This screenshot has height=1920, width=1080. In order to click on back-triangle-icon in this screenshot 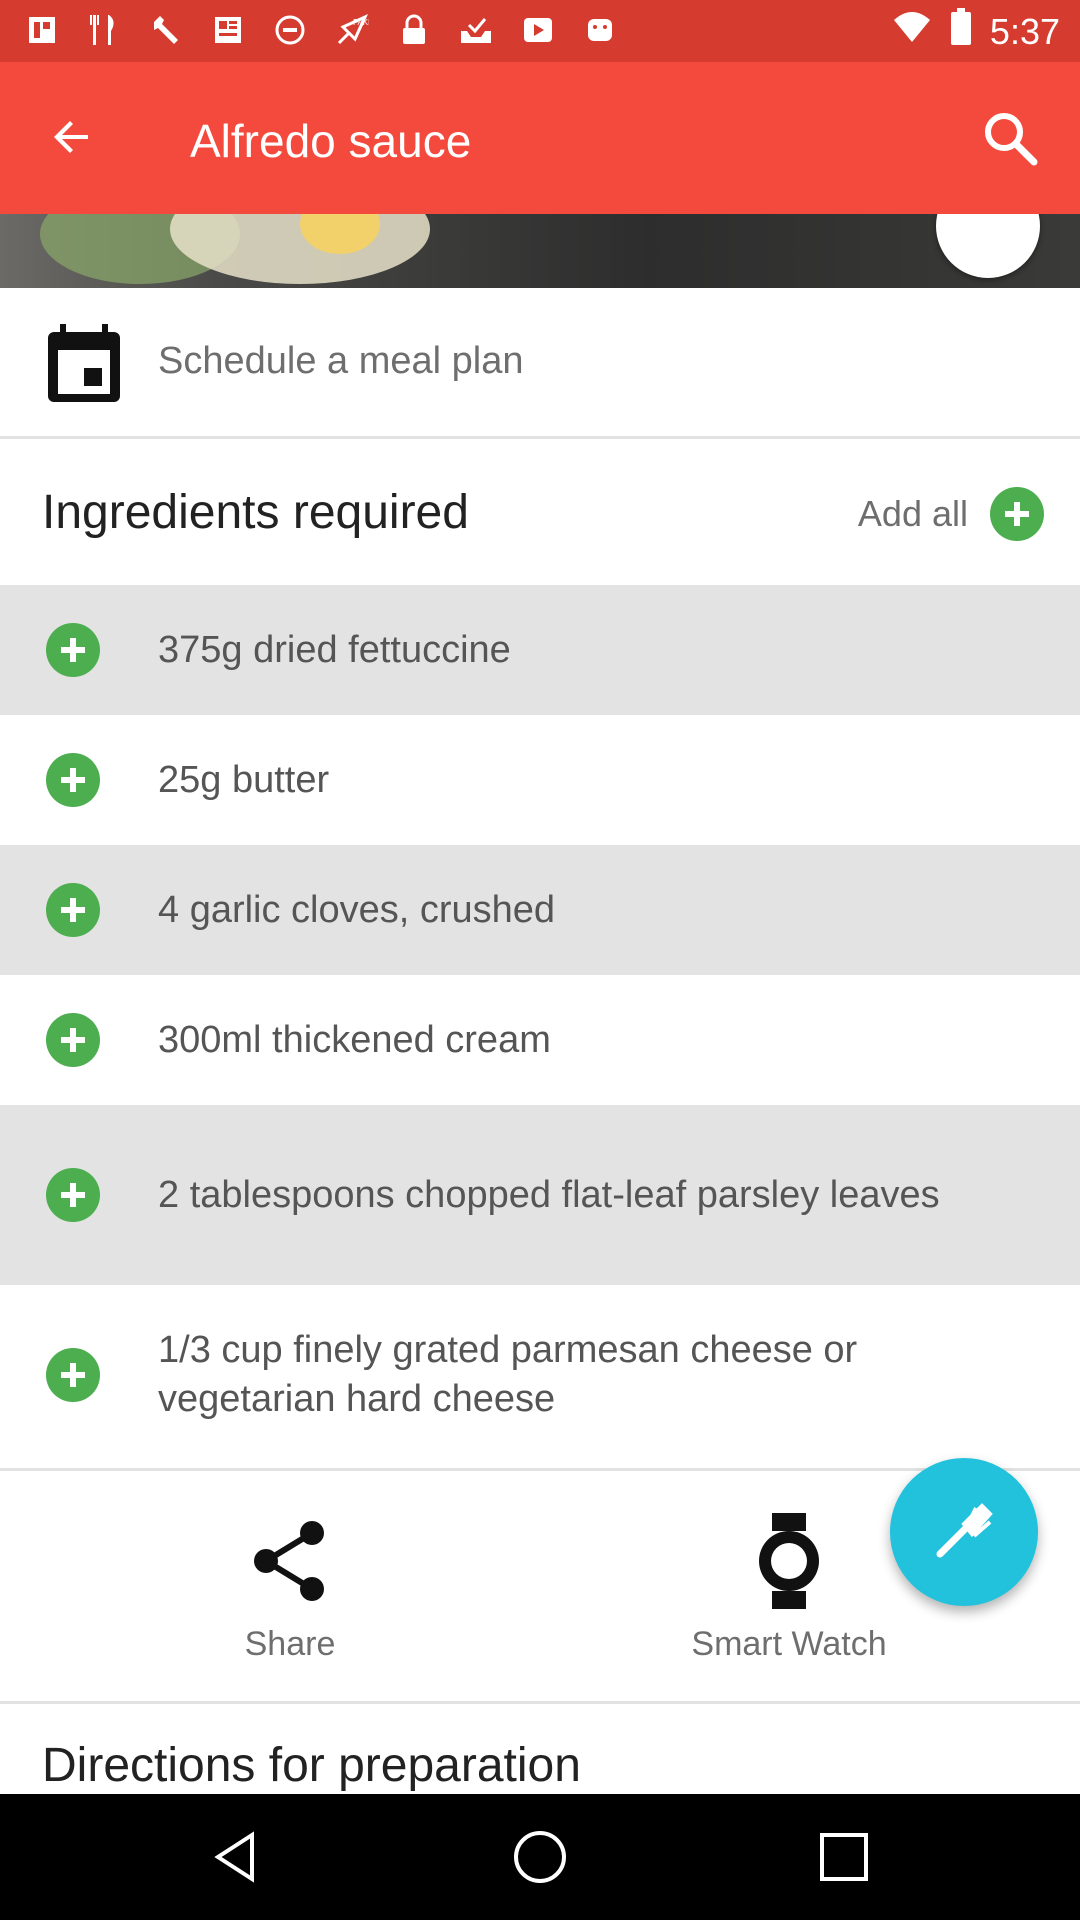, I will do `click(238, 1857)`.